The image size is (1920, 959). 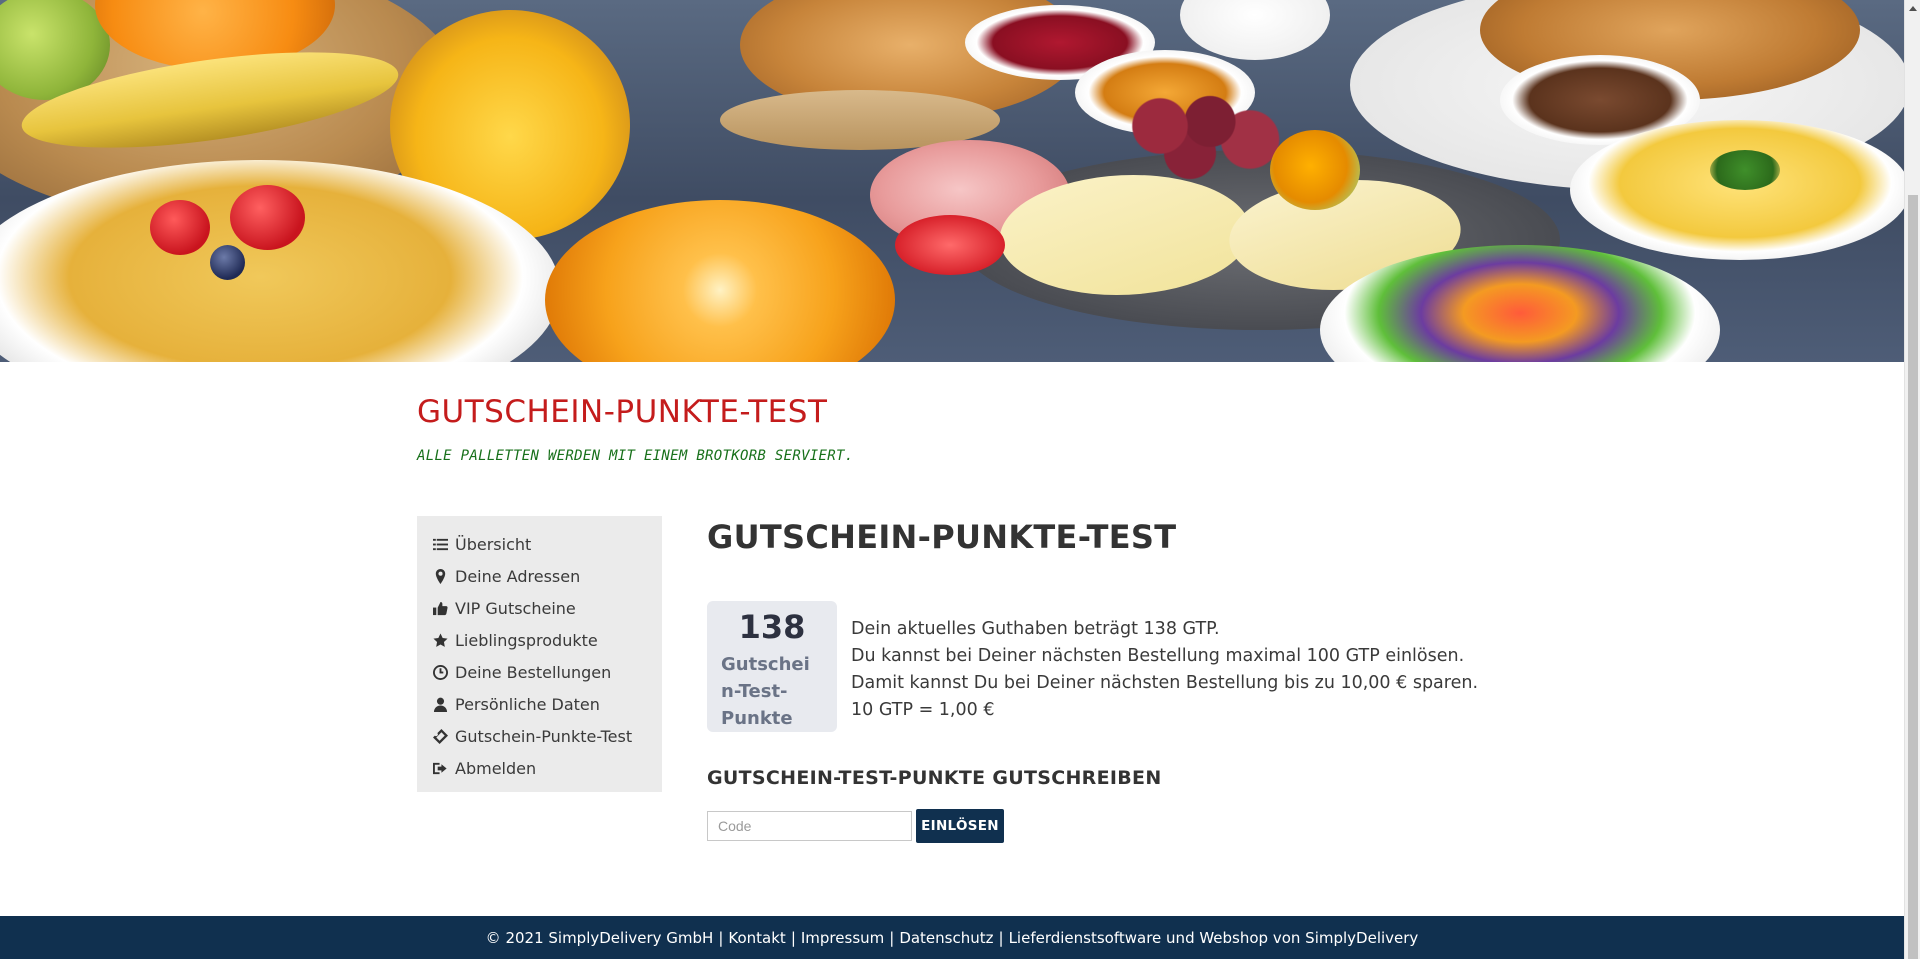 What do you see at coordinates (809, 826) in the screenshot?
I see `voucher-code-input` at bounding box center [809, 826].